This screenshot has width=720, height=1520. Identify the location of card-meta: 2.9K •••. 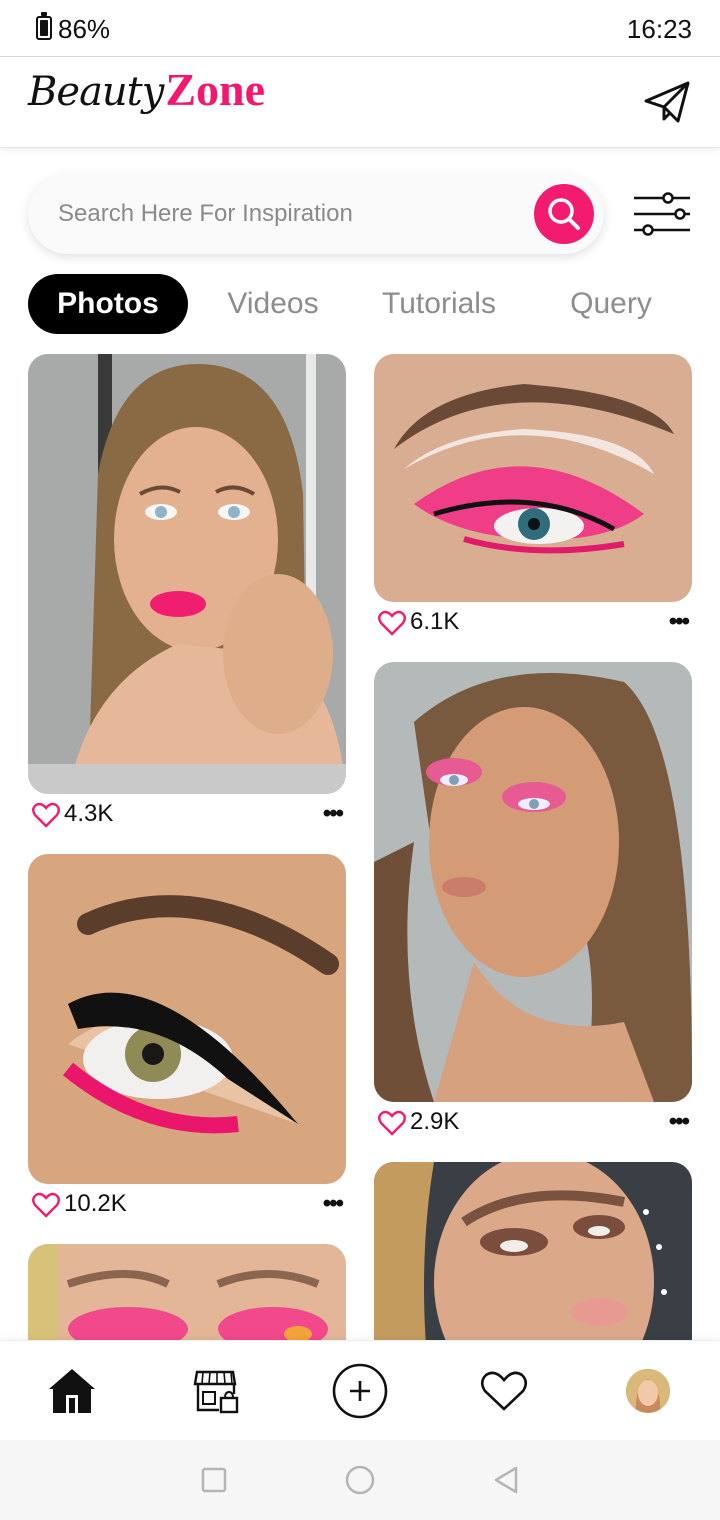
(533, 1124).